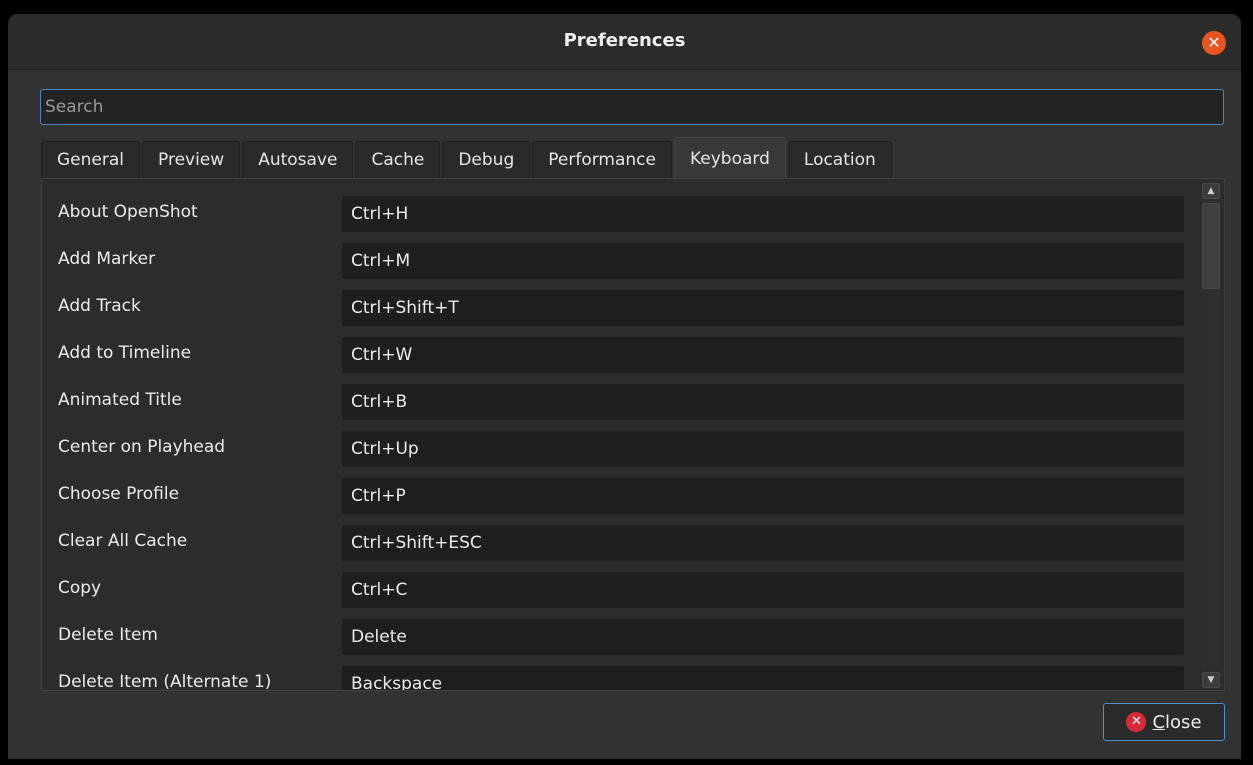 This screenshot has height=765, width=1253. Describe the element at coordinates (1136, 722) in the screenshot. I see `close-circle-icon: ✕` at that location.